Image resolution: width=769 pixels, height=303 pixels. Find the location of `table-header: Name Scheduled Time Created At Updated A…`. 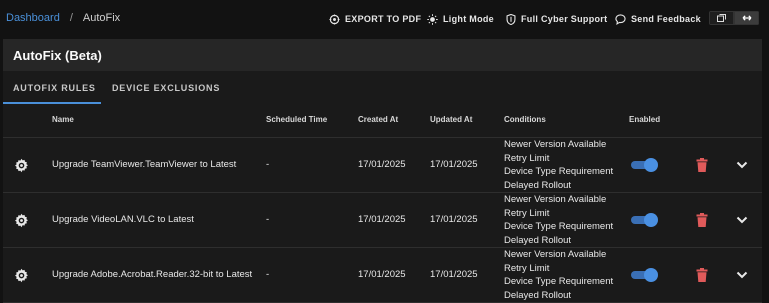

table-header: Name Scheduled Time Created At Updated A… is located at coordinates (382, 121).